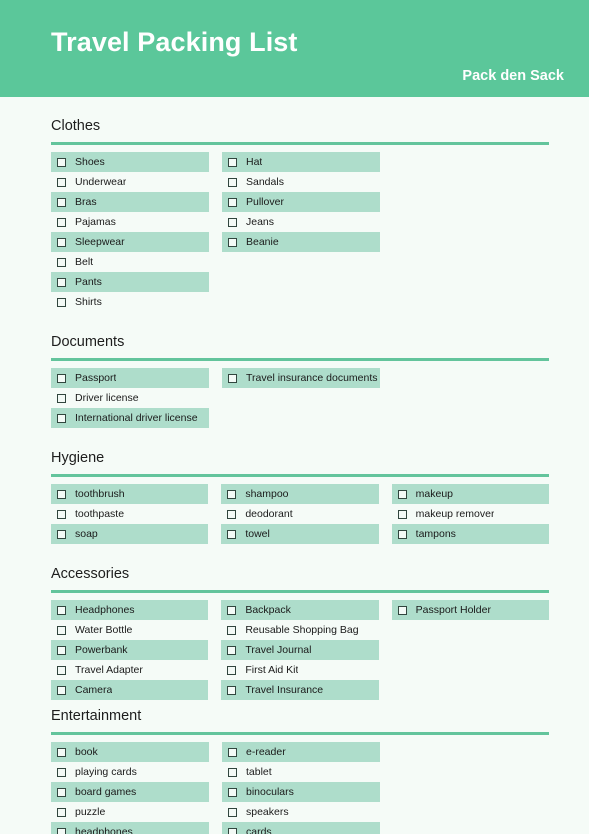 This screenshot has height=834, width=589. Describe the element at coordinates (129, 630) in the screenshot. I see `checklist-item: Water Bottle` at that location.